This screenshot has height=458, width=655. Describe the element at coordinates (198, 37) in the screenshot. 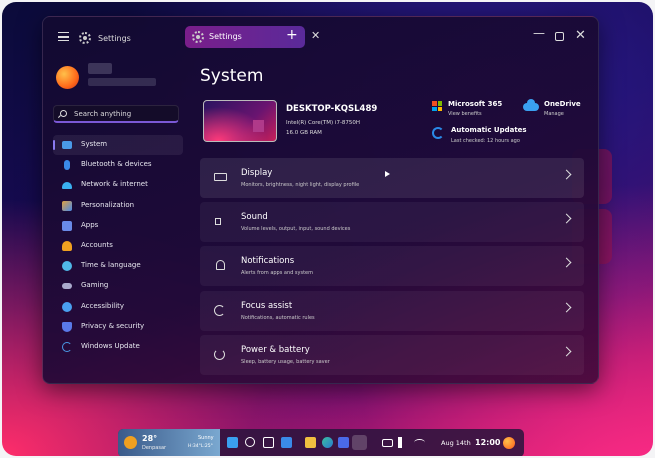

I see `tab-gear-icon` at that location.